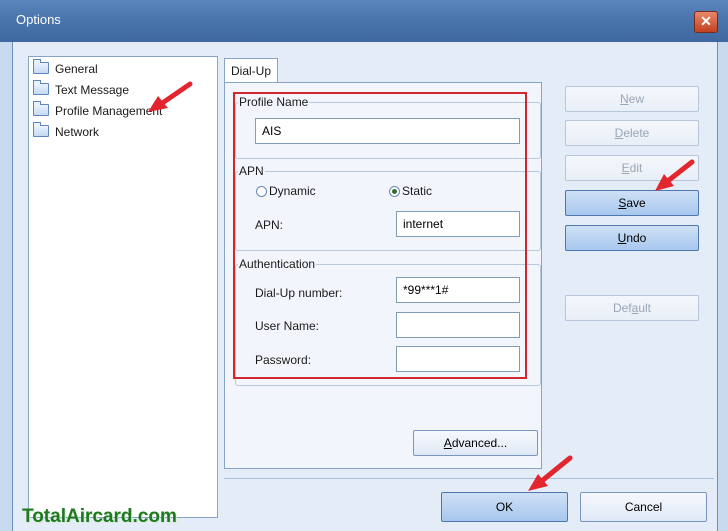  I want to click on tree-item-network: Network, so click(66, 131).